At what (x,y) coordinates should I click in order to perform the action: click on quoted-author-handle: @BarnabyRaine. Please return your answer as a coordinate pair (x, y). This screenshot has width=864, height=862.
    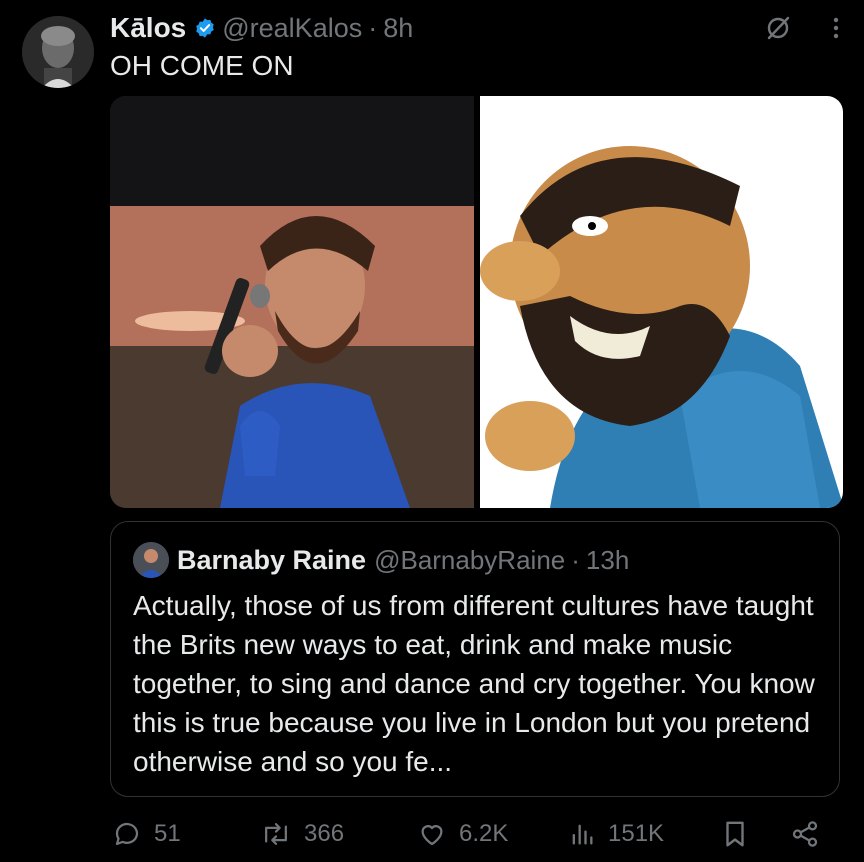
    Looking at the image, I should click on (469, 560).